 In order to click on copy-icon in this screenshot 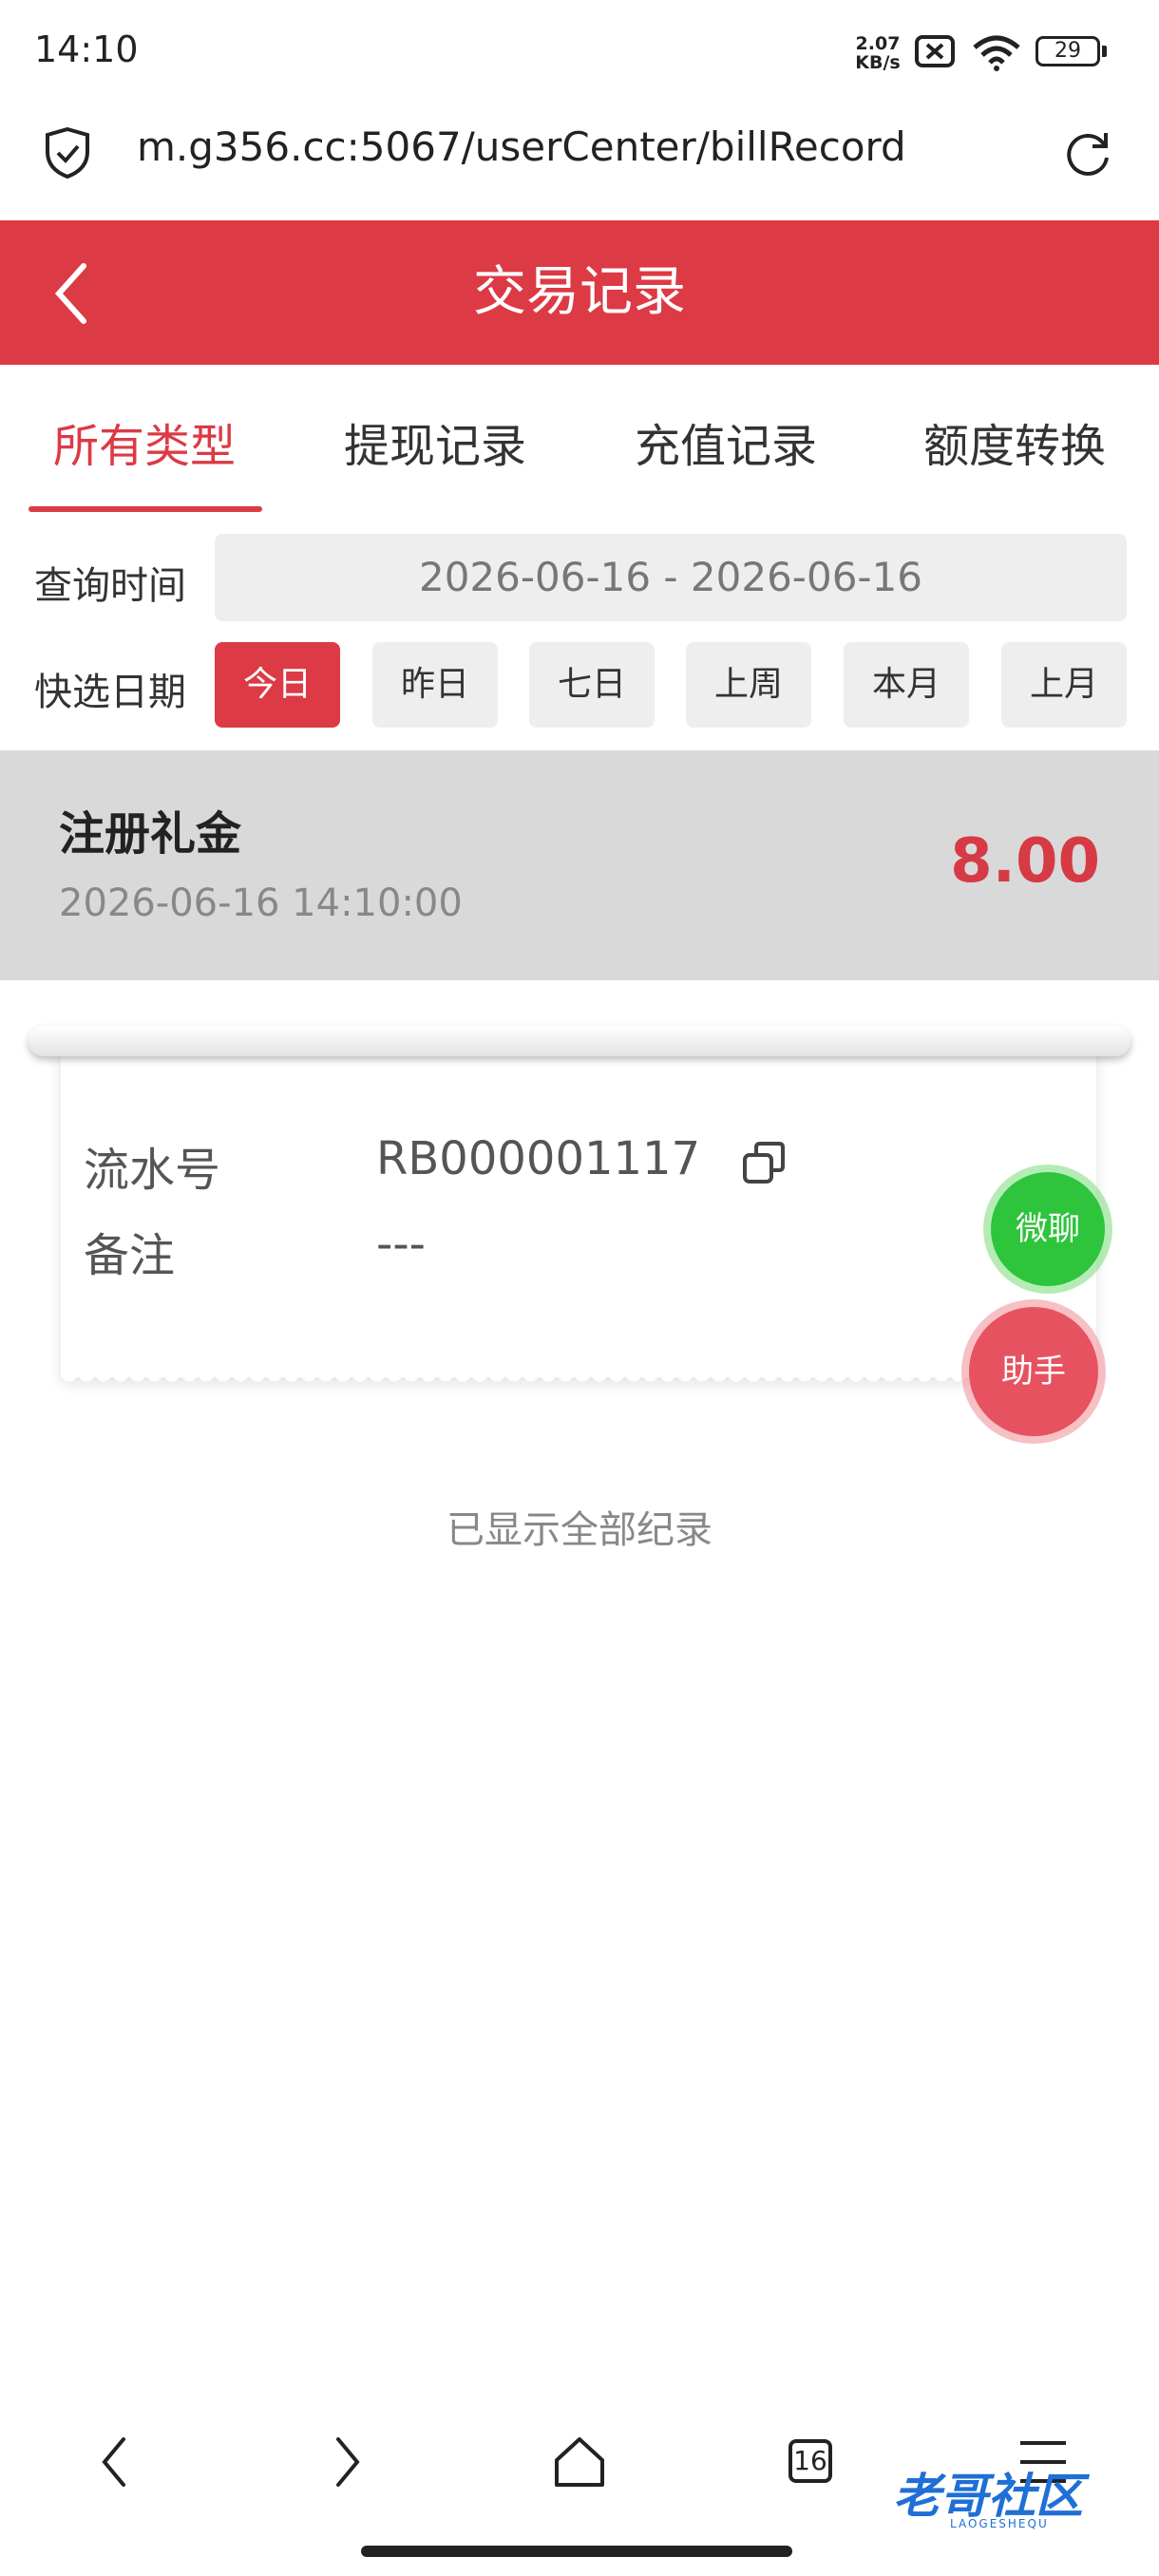, I will do `click(764, 1163)`.